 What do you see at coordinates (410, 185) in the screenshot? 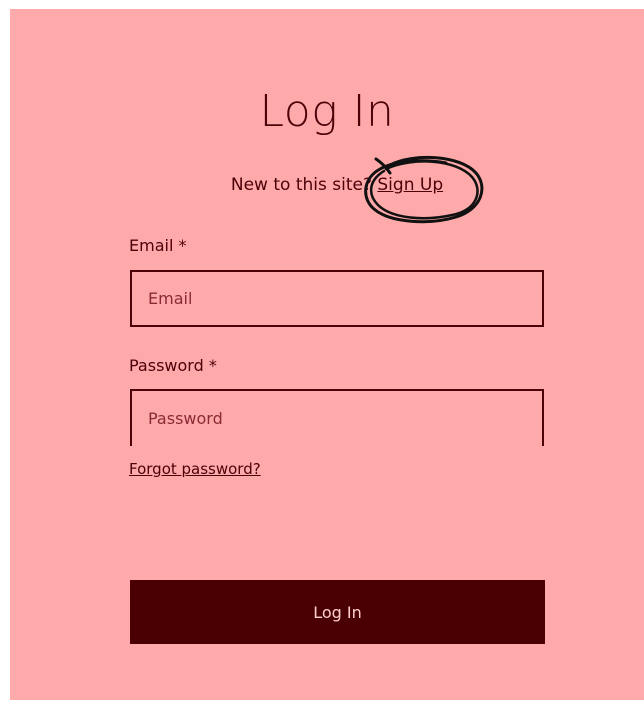
I see `signup-link: Sign Up` at bounding box center [410, 185].